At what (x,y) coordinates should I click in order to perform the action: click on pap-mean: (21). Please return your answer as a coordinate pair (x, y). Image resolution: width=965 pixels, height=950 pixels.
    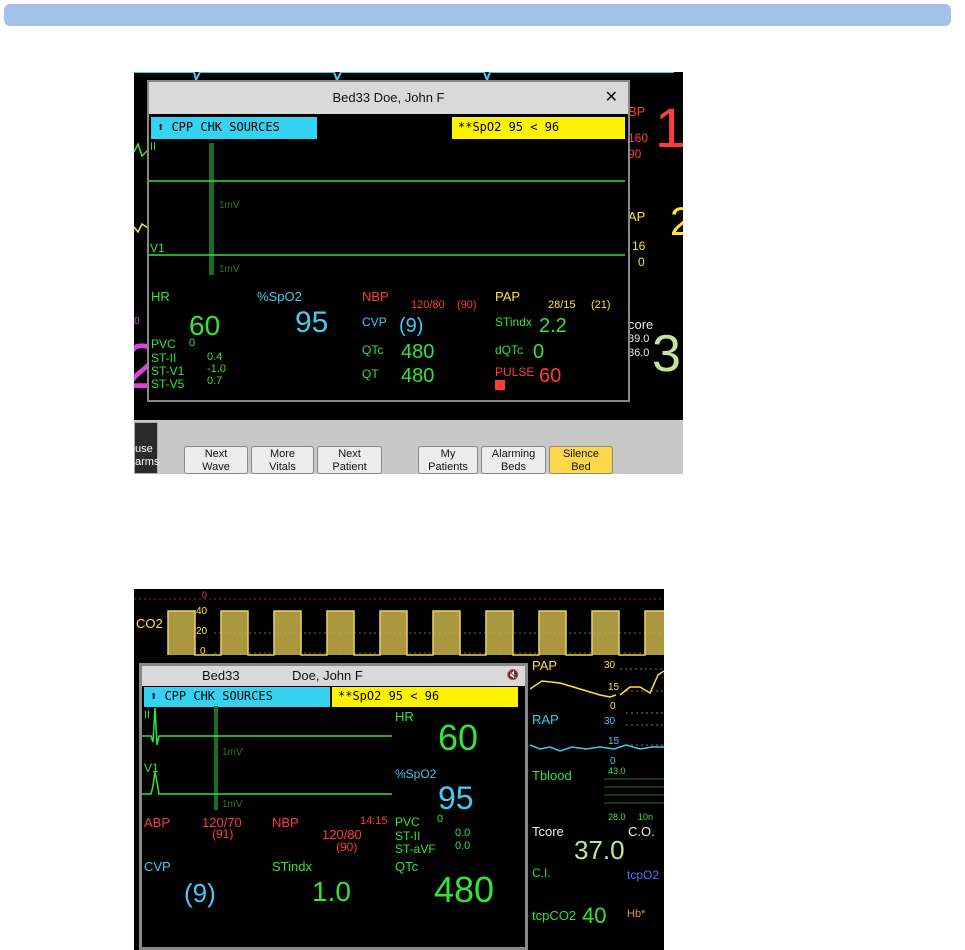
    Looking at the image, I should click on (601, 305).